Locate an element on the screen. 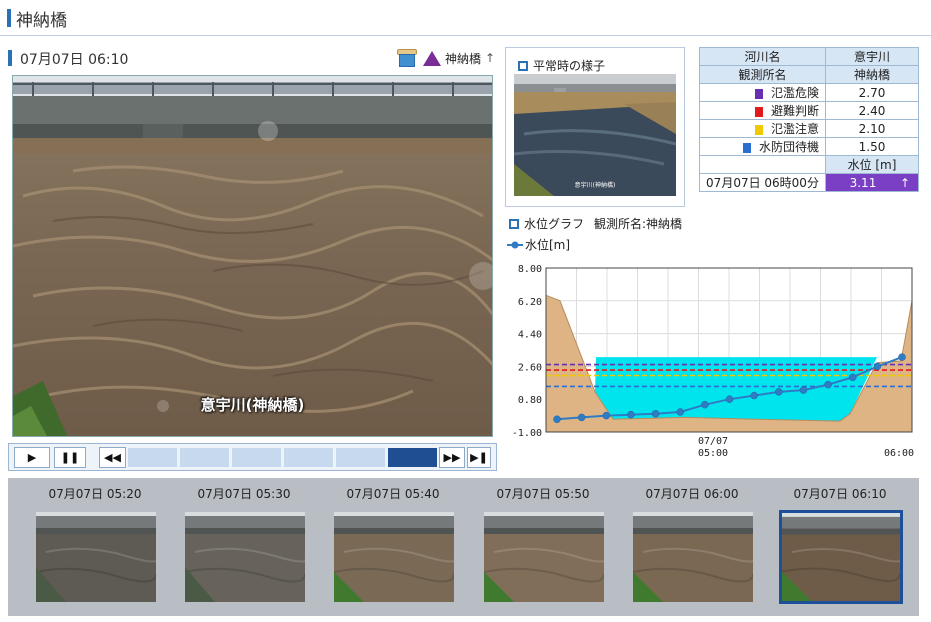 This screenshot has width=931, height=622. standby-color-chip is located at coordinates (746, 147).